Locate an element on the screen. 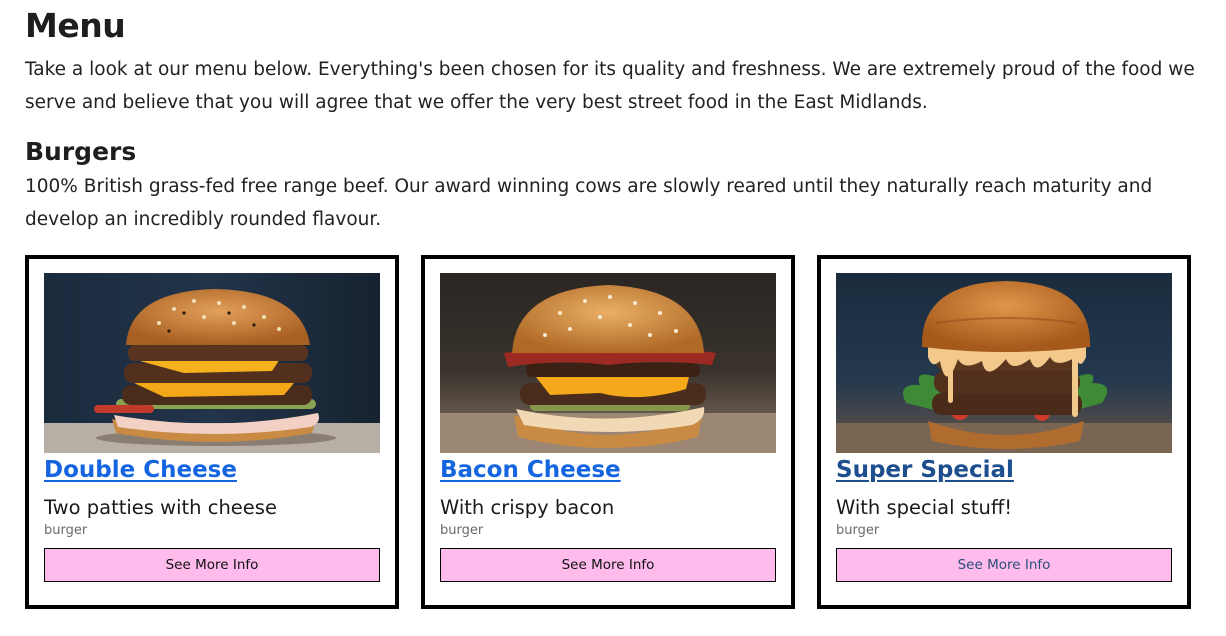 The image size is (1226, 636). card-title-link: Bacon Cheese is located at coordinates (530, 470).